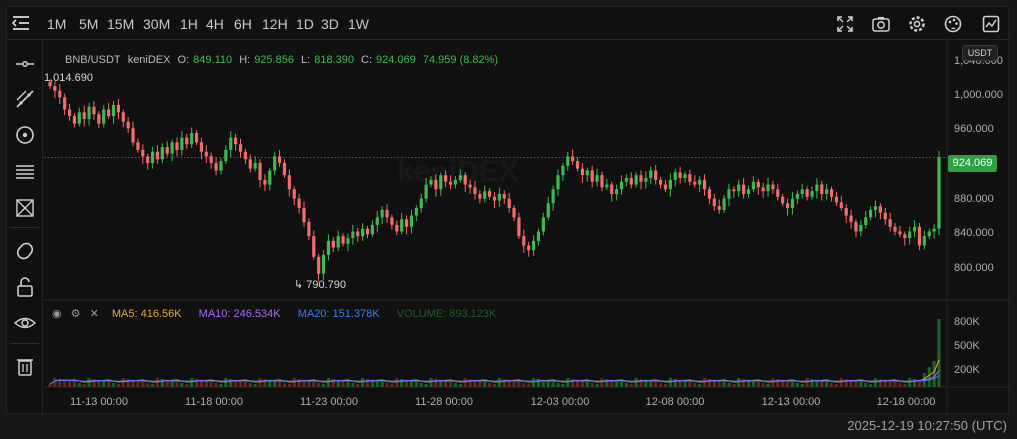  Describe the element at coordinates (213, 60) in the screenshot. I see `open-value: 849.110` at that location.